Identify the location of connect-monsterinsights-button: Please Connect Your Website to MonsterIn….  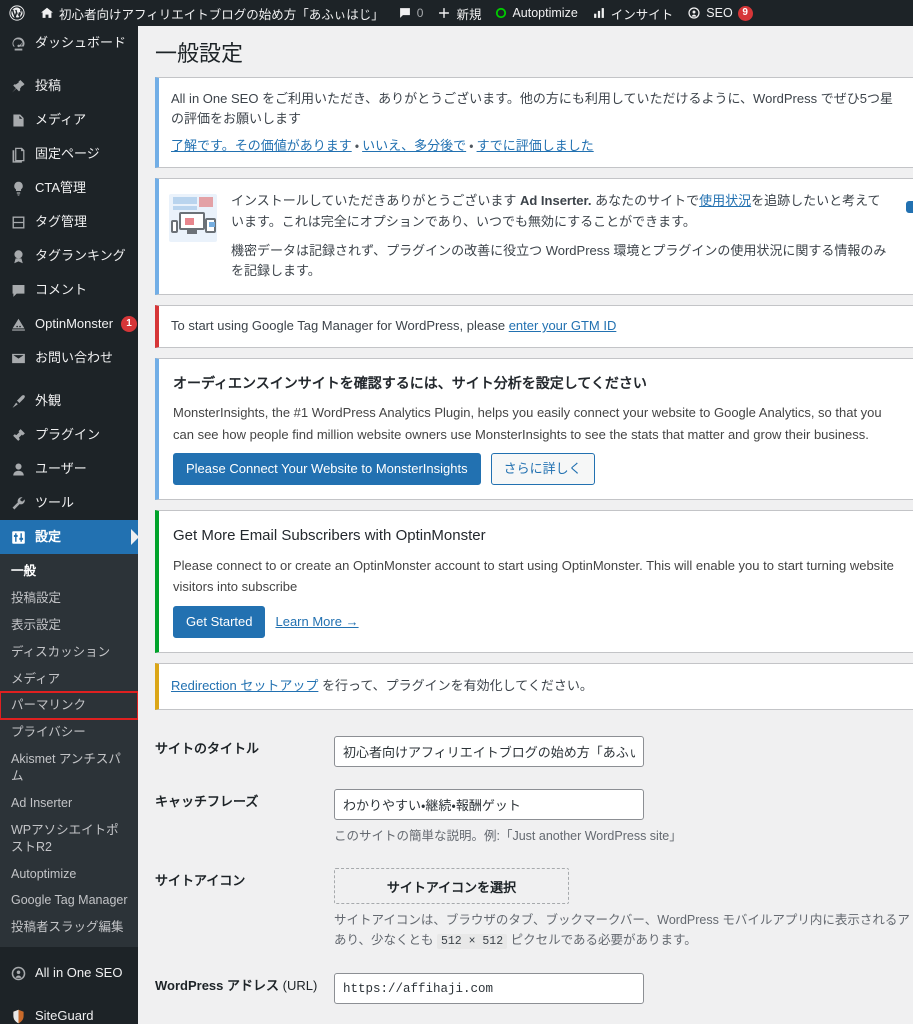
(327, 469).